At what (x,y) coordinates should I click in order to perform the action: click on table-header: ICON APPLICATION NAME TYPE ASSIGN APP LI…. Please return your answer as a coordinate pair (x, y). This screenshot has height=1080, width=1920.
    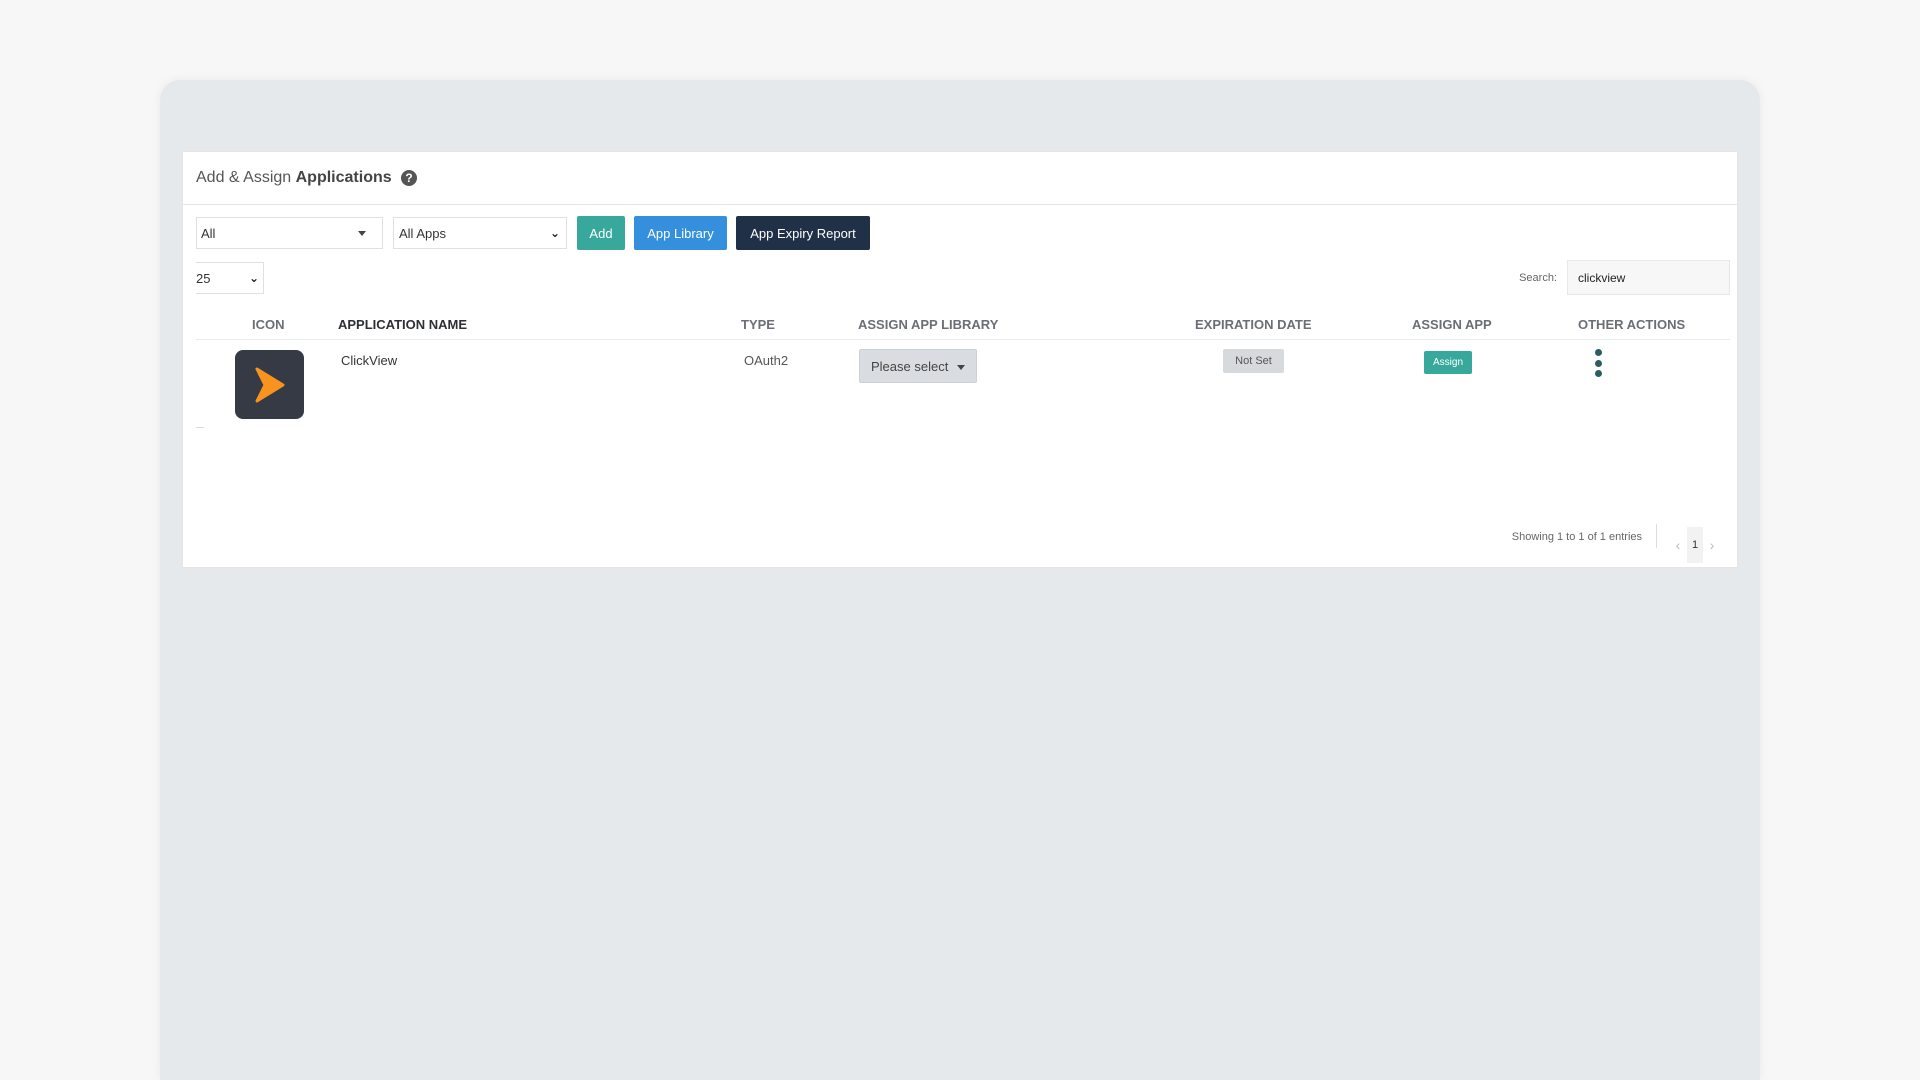
    Looking at the image, I should click on (963, 324).